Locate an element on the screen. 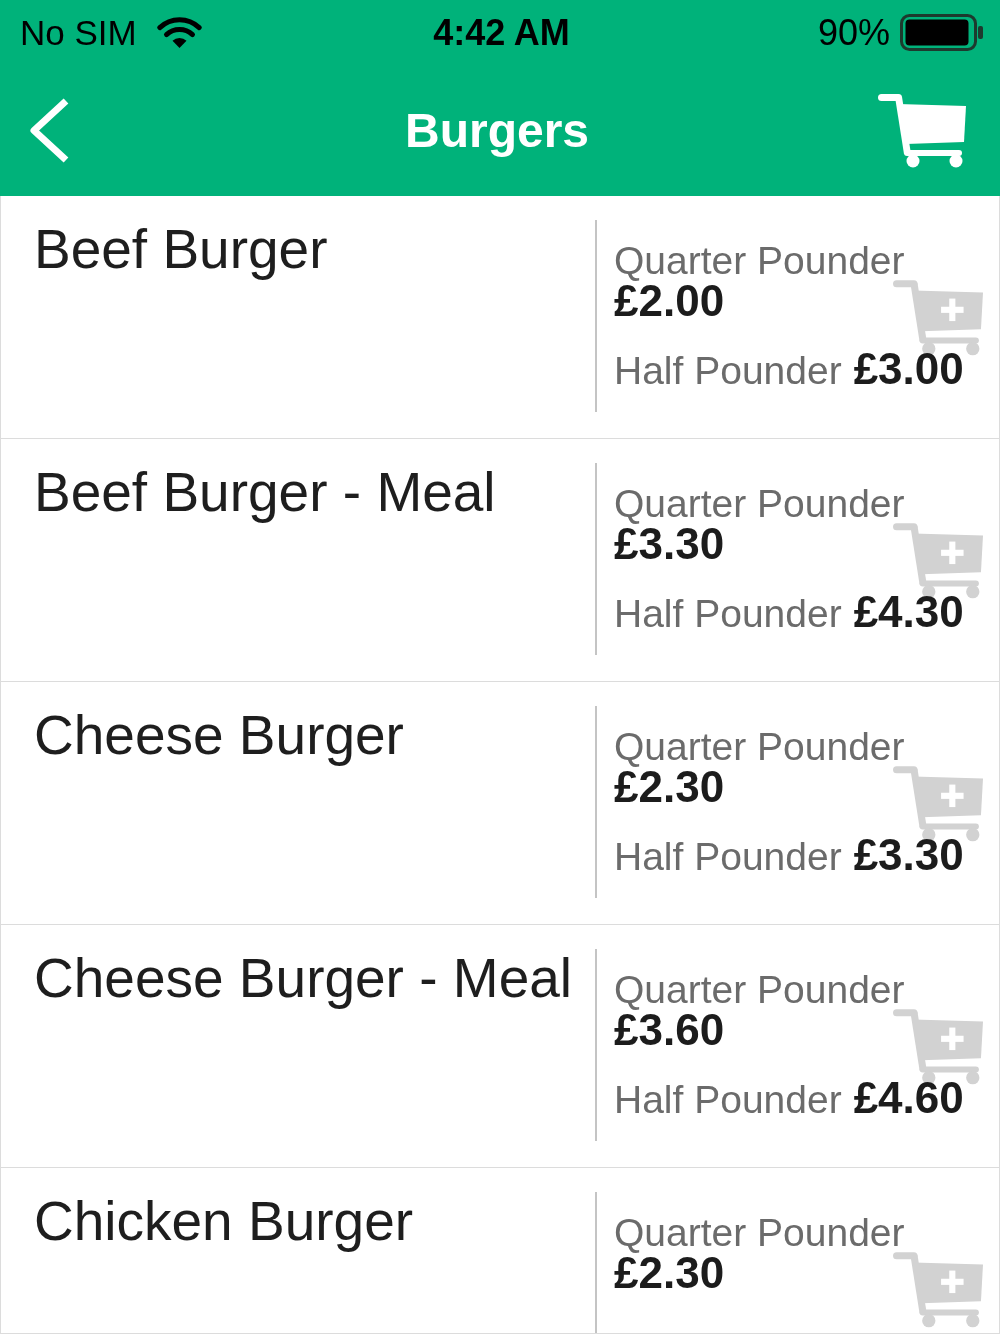  item-name: Beef Burger is located at coordinates (181, 249).